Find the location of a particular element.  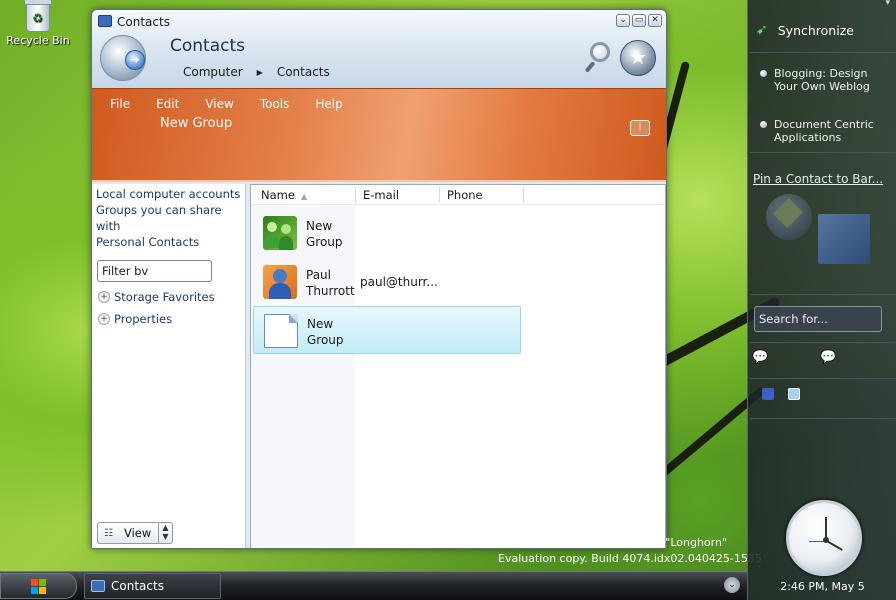

sort-ascending-icon: ▲ is located at coordinates (304, 196).